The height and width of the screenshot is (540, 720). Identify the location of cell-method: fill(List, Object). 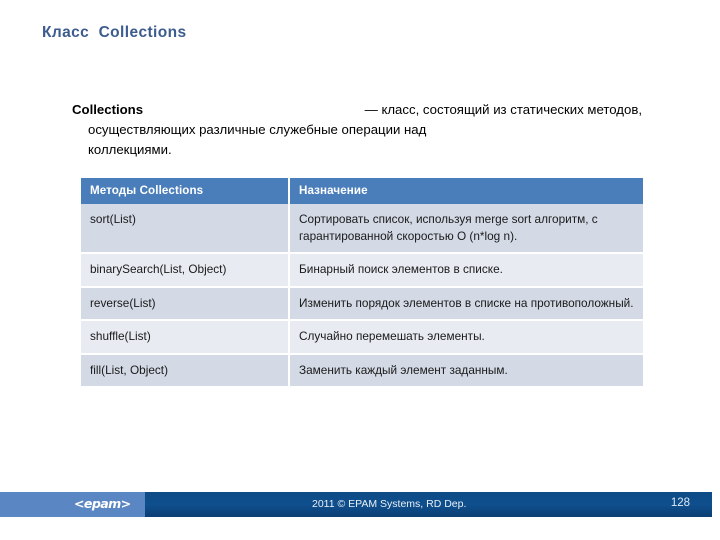
(185, 369).